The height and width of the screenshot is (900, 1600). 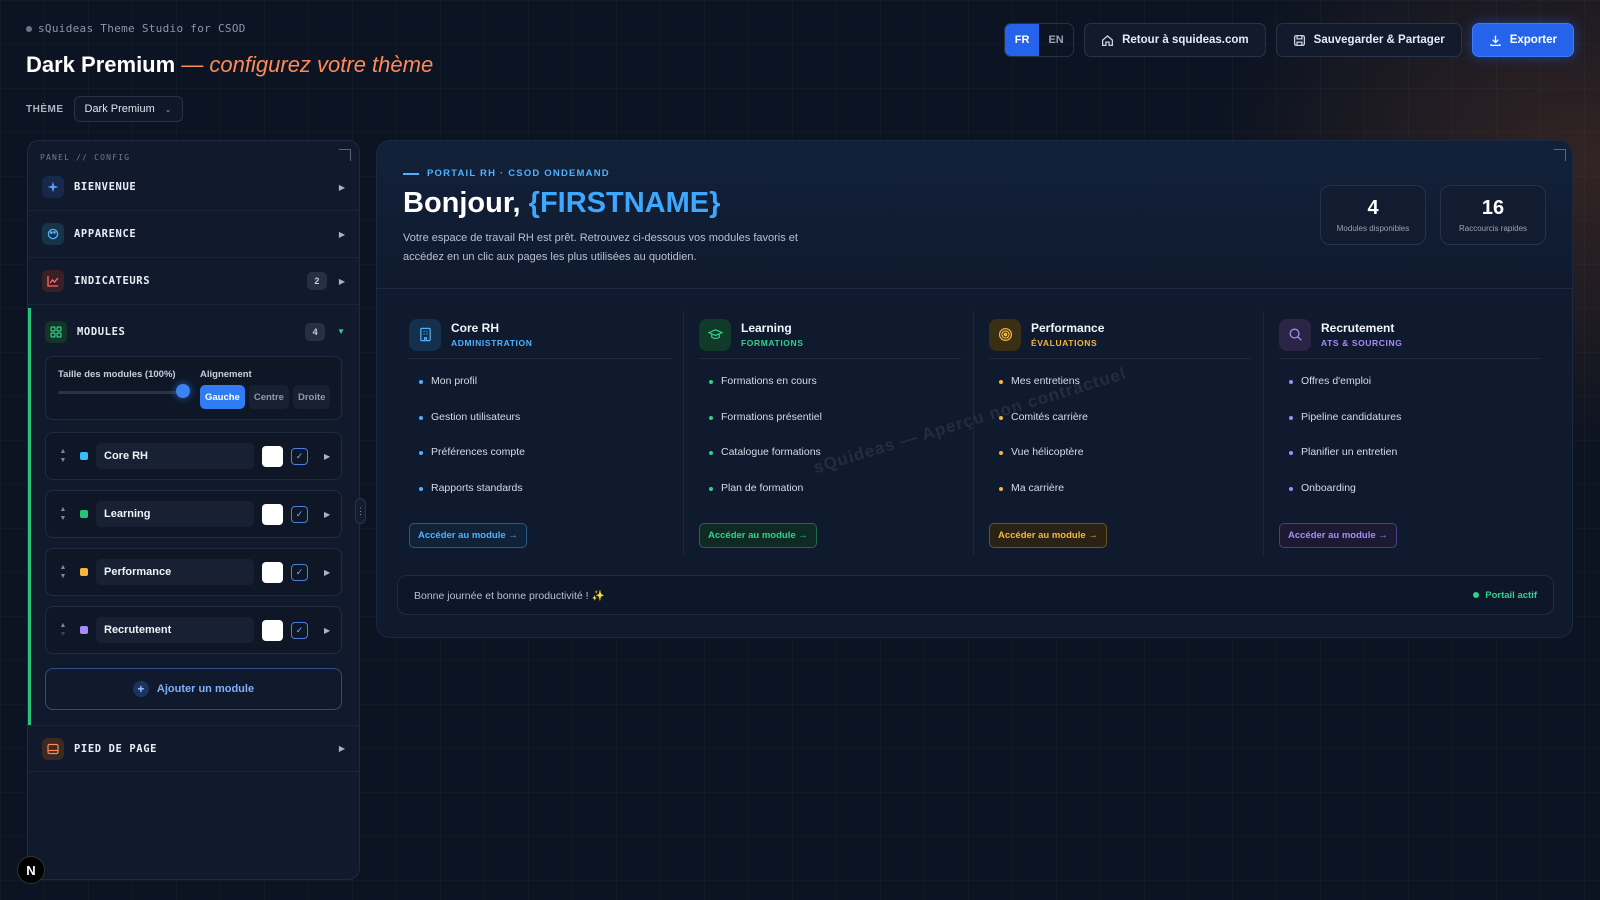 What do you see at coordinates (222, 397) in the screenshot?
I see `align-left-button: Gauche` at bounding box center [222, 397].